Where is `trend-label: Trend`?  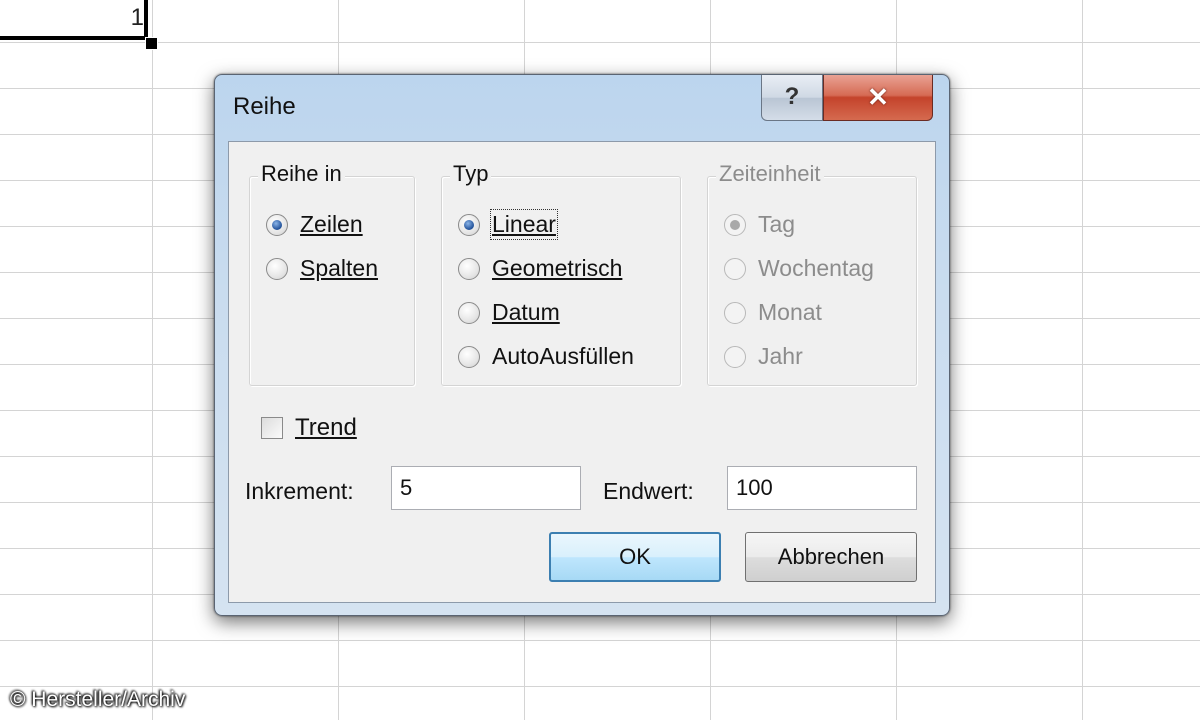
trend-label: Trend is located at coordinates (326, 427).